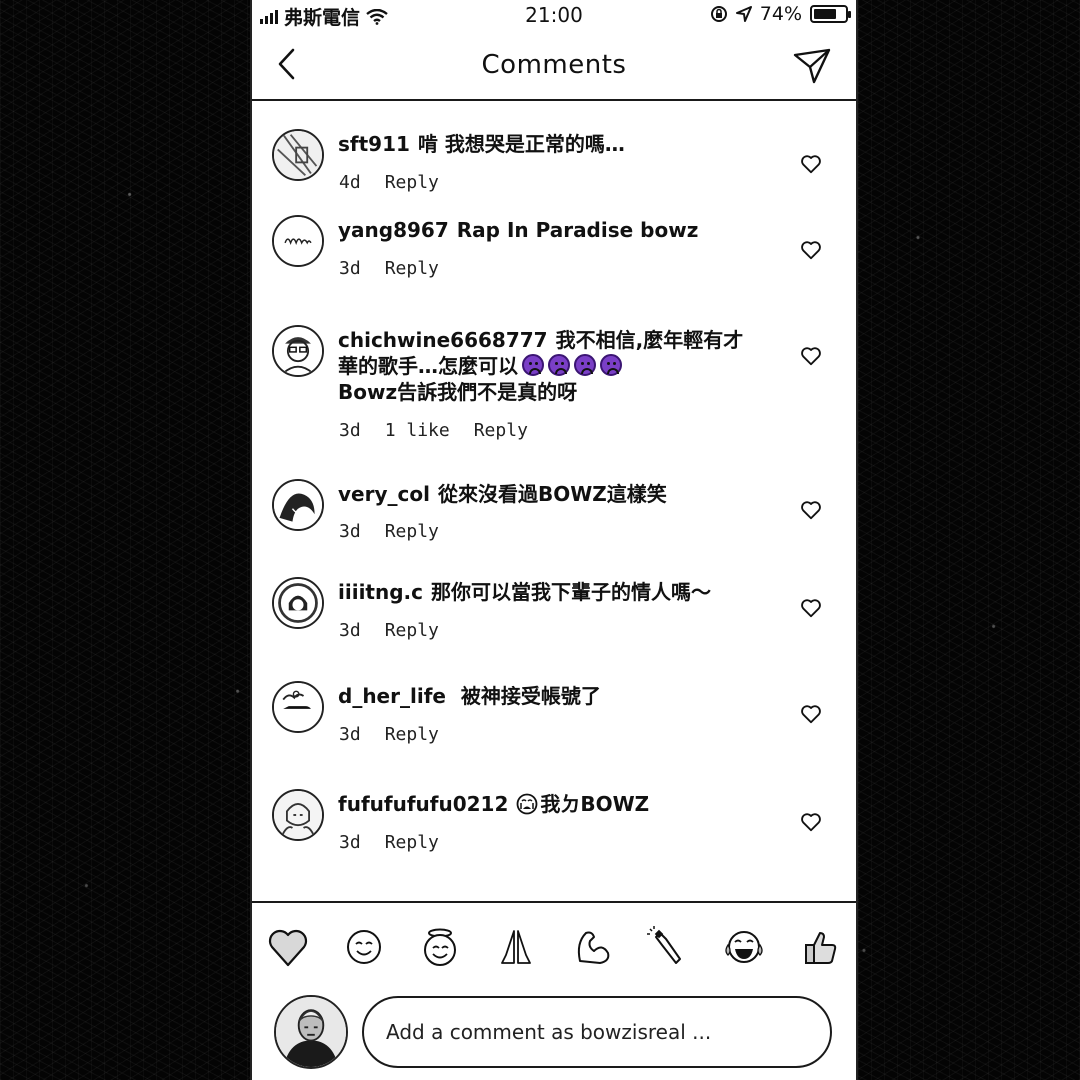 The width and height of the screenshot is (1080, 1080). Describe the element at coordinates (595, 804) in the screenshot. I see `comment-text: 我ㄉBOWZ` at that location.